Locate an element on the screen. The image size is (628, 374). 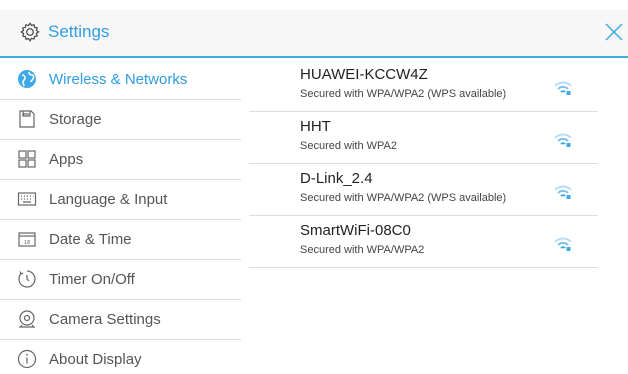
sidebar-item-label: Wireless & Networks is located at coordinates (118, 79).